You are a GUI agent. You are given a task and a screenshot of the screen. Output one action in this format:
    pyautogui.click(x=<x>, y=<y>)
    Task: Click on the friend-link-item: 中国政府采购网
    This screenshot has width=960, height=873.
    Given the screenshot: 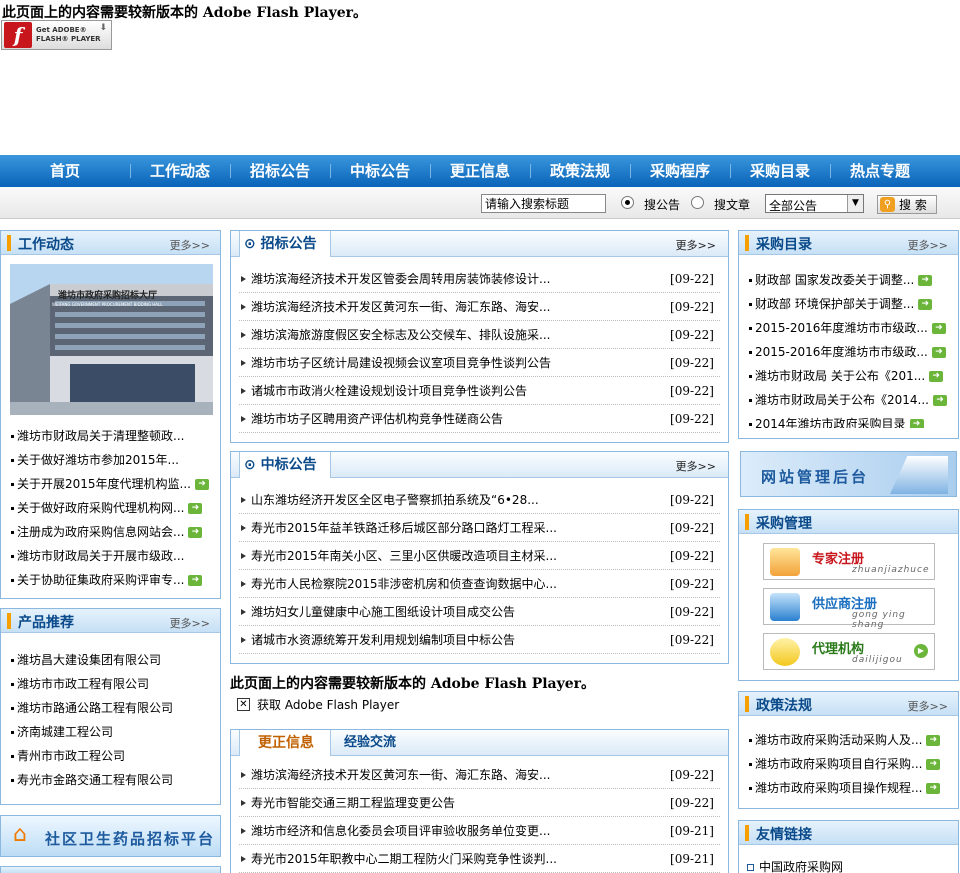 What is the action you would take?
    pyautogui.click(x=795, y=865)
    